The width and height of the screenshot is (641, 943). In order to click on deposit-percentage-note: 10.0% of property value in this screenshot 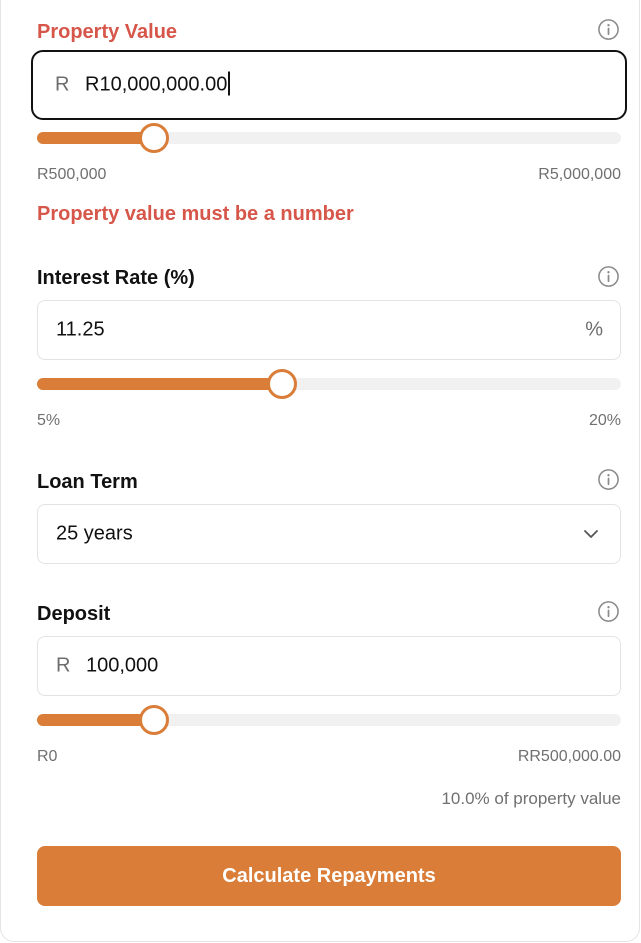, I will do `click(531, 798)`.